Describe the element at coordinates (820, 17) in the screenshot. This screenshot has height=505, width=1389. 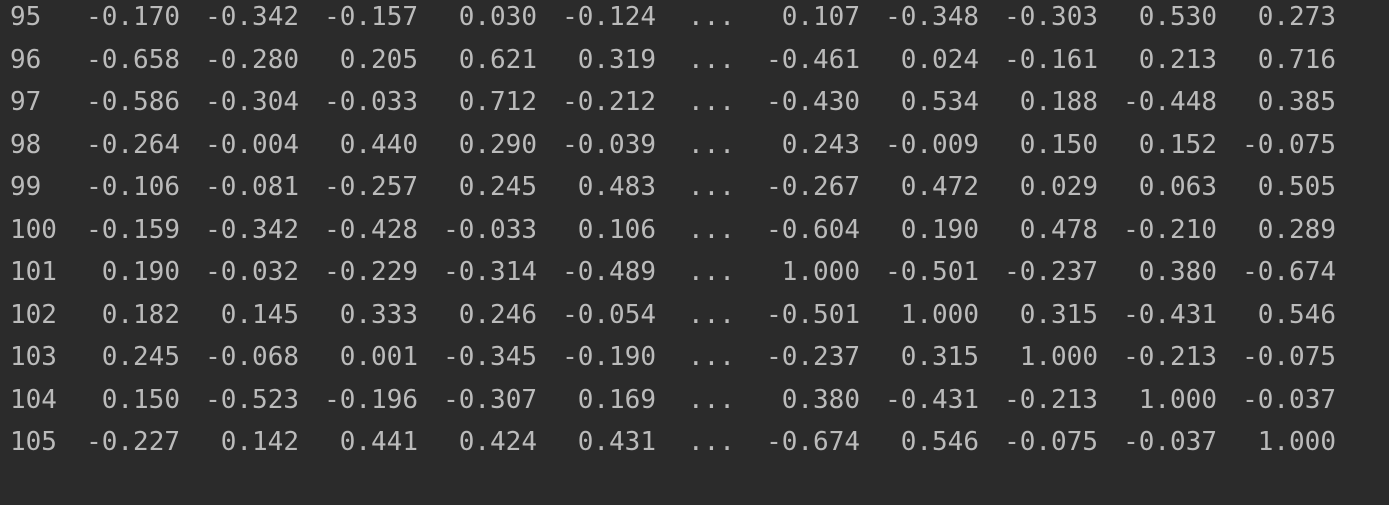
I see `table-cell: 0.107` at that location.